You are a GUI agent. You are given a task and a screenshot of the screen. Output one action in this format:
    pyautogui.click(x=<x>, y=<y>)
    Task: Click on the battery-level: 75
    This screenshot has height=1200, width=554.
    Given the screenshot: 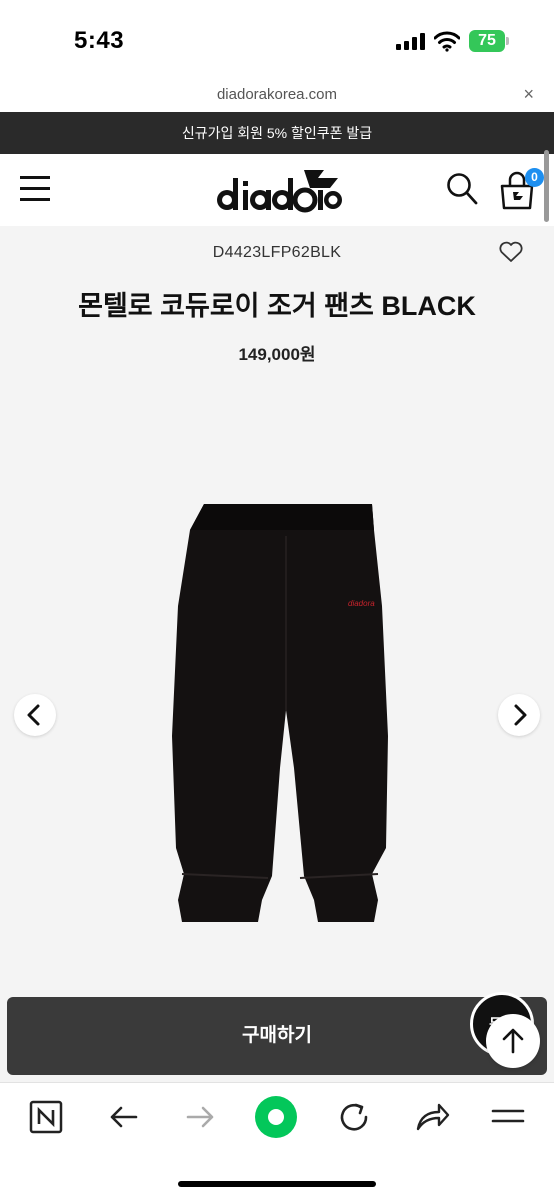 What is the action you would take?
    pyautogui.click(x=487, y=41)
    